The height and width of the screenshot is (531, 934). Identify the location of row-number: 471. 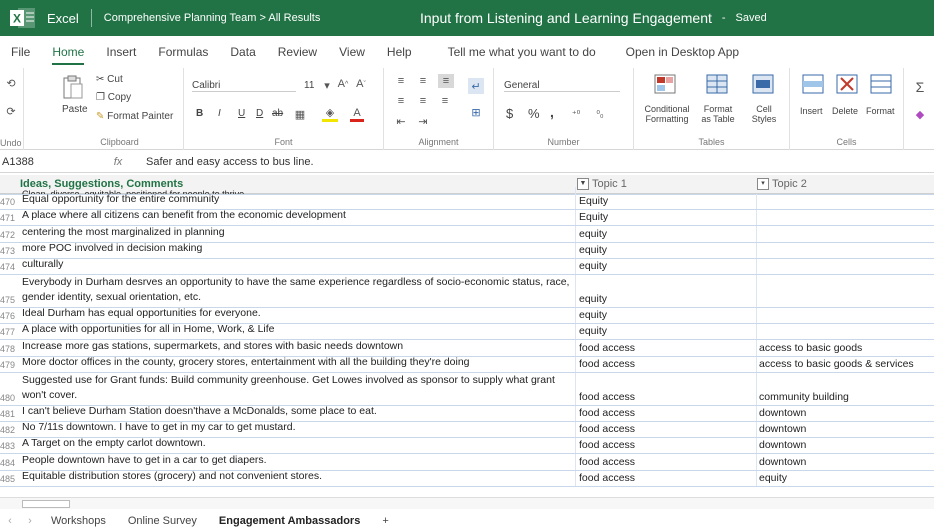
(9, 217).